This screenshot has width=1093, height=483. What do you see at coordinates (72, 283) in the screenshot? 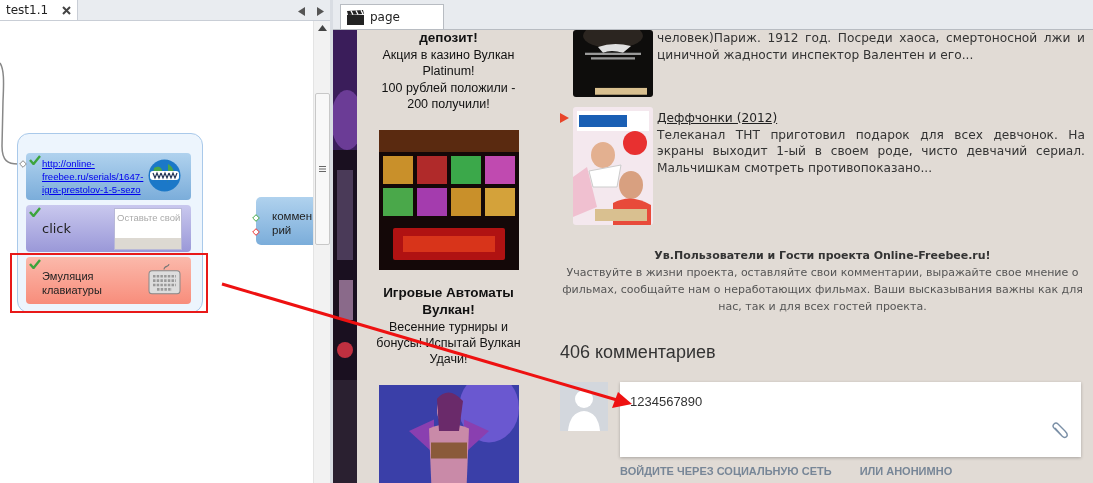
I see `node-label: Эмуляция клавиатуры` at bounding box center [72, 283].